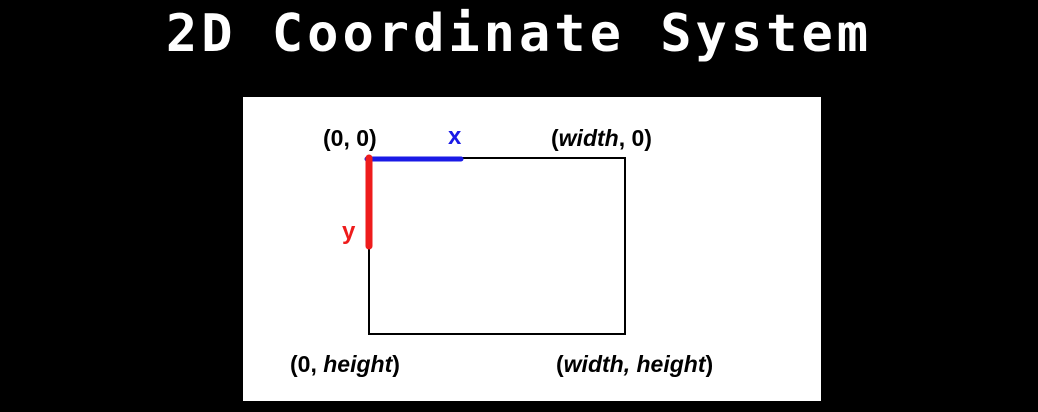  What do you see at coordinates (358, 364) in the screenshot?
I see `bottom-left-label-height: height` at bounding box center [358, 364].